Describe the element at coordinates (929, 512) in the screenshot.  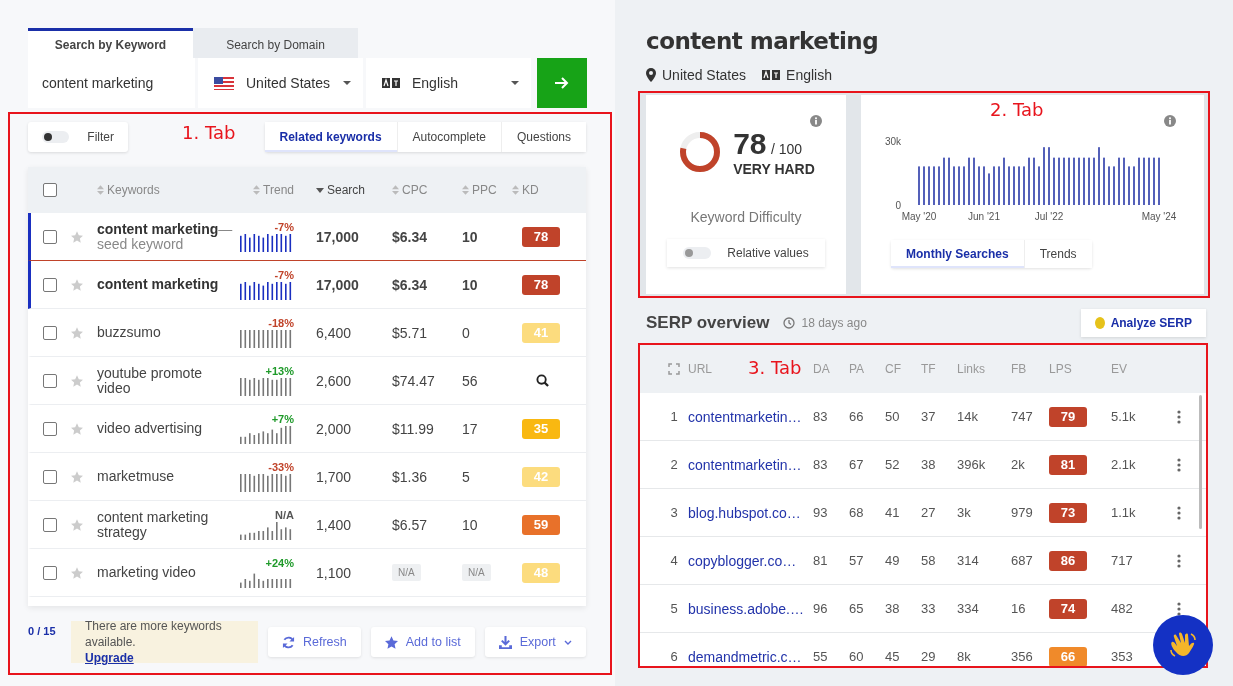
I see `metric-value: 27` at that location.